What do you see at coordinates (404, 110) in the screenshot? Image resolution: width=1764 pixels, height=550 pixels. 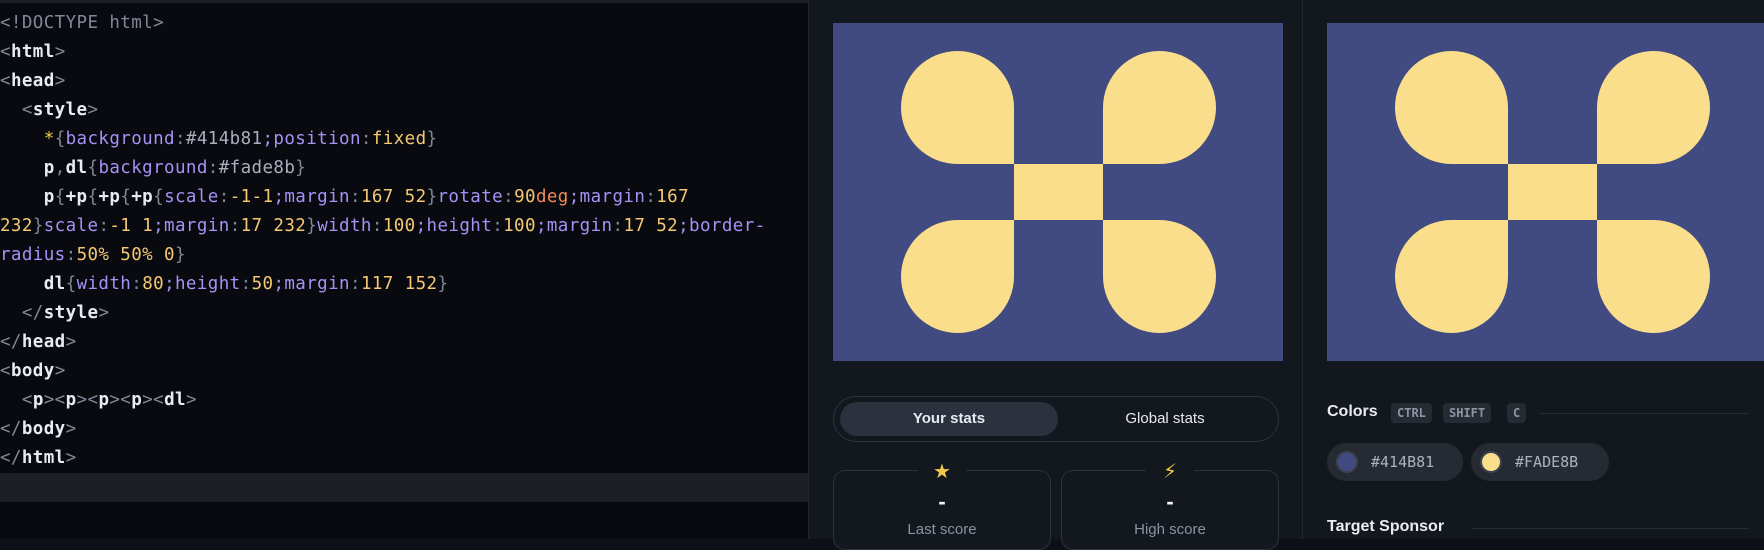 I see `code-line: <style>` at bounding box center [404, 110].